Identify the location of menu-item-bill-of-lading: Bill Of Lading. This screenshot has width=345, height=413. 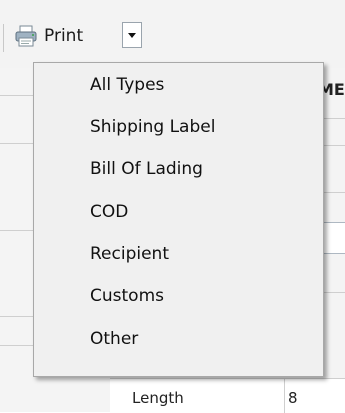
(200, 169).